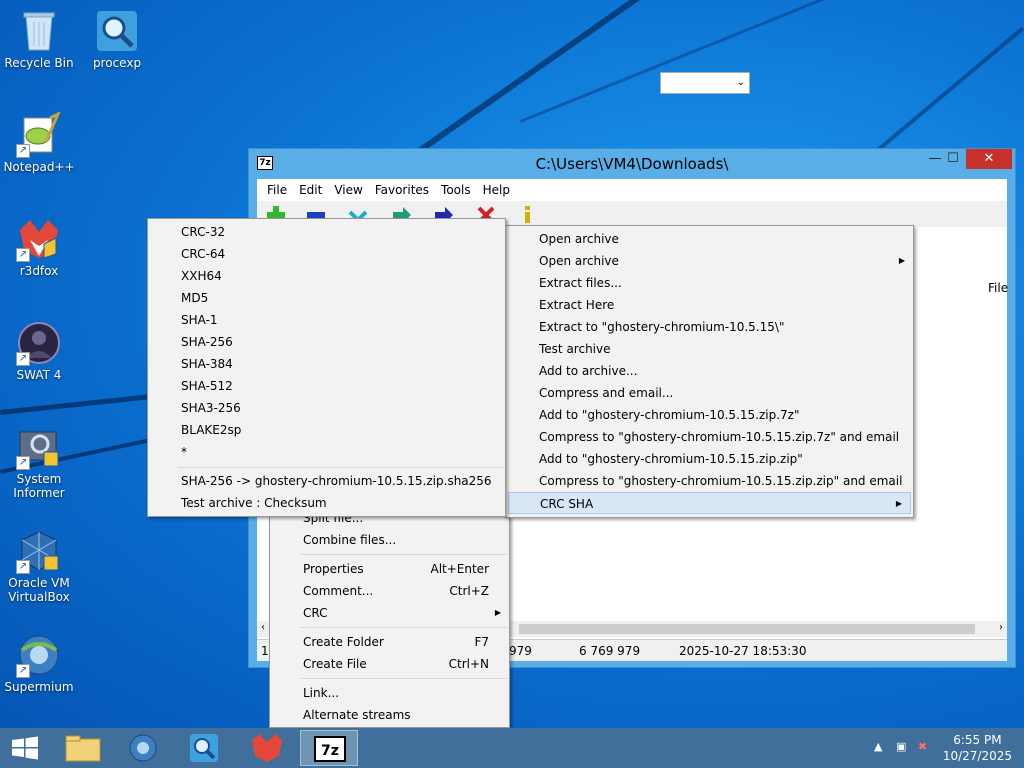  Describe the element at coordinates (39, 655) in the screenshot. I see `supermium-icon: ↗` at that location.